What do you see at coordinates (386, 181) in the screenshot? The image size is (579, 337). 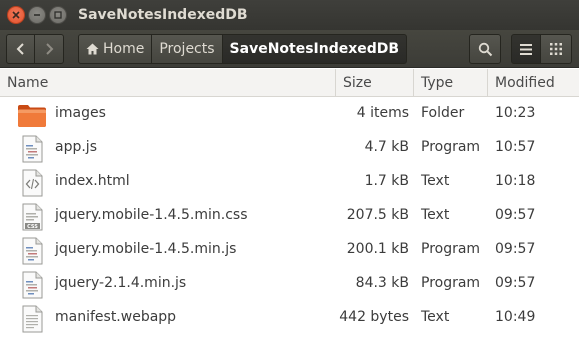 I see `file-size: 1.7 kB` at bounding box center [386, 181].